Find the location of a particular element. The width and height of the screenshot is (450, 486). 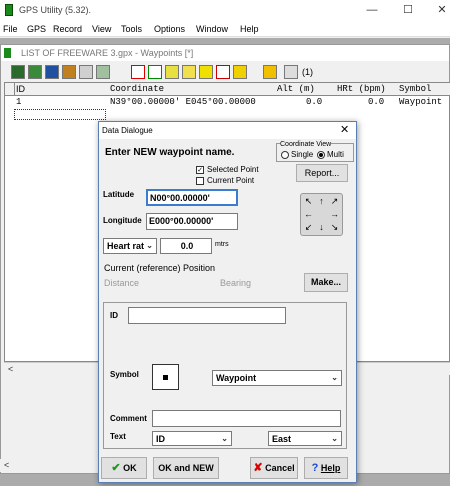

northwest-arrow-icon: ↖ is located at coordinates (308, 201).